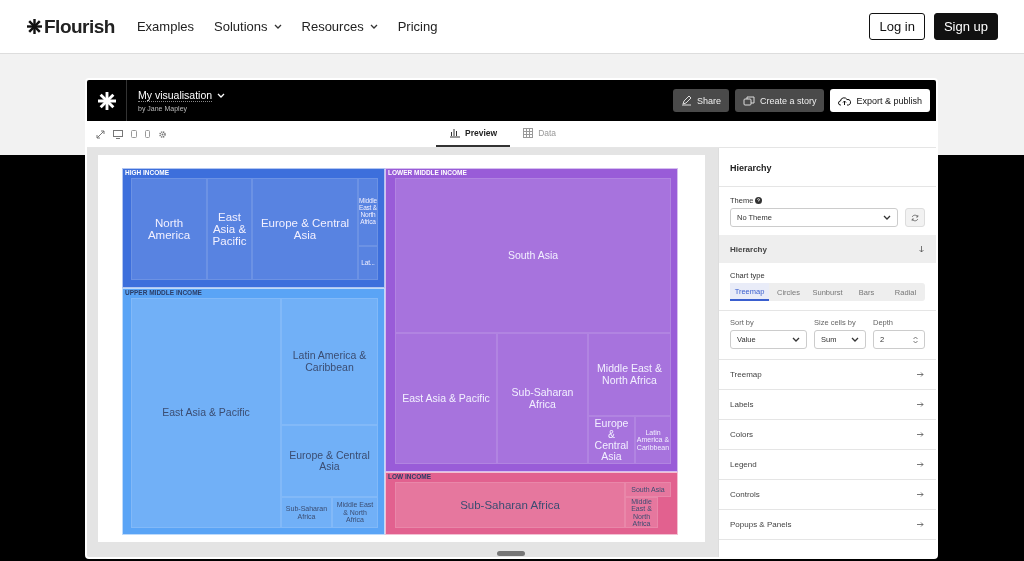  I want to click on header-action-button: Export & publish, so click(880, 100).